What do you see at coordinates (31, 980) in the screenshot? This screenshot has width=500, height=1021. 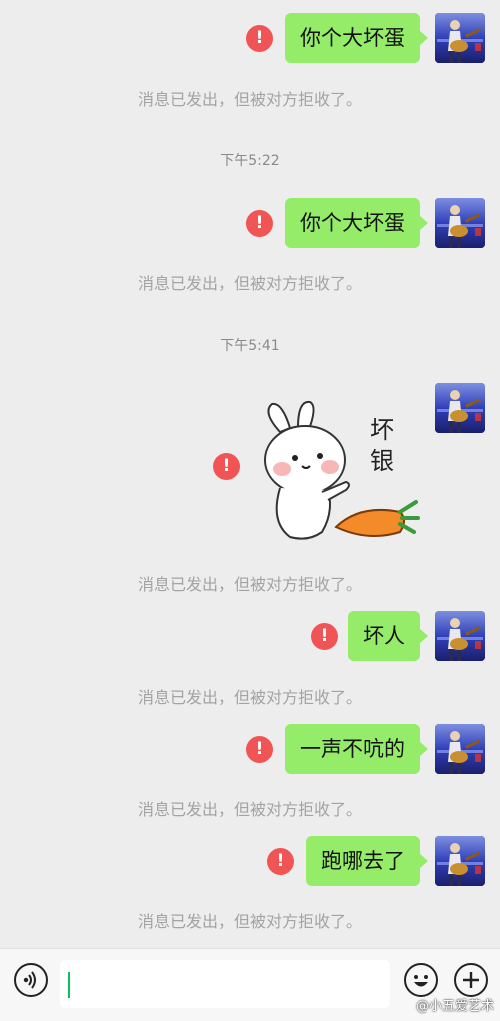 I see `voice-icon` at bounding box center [31, 980].